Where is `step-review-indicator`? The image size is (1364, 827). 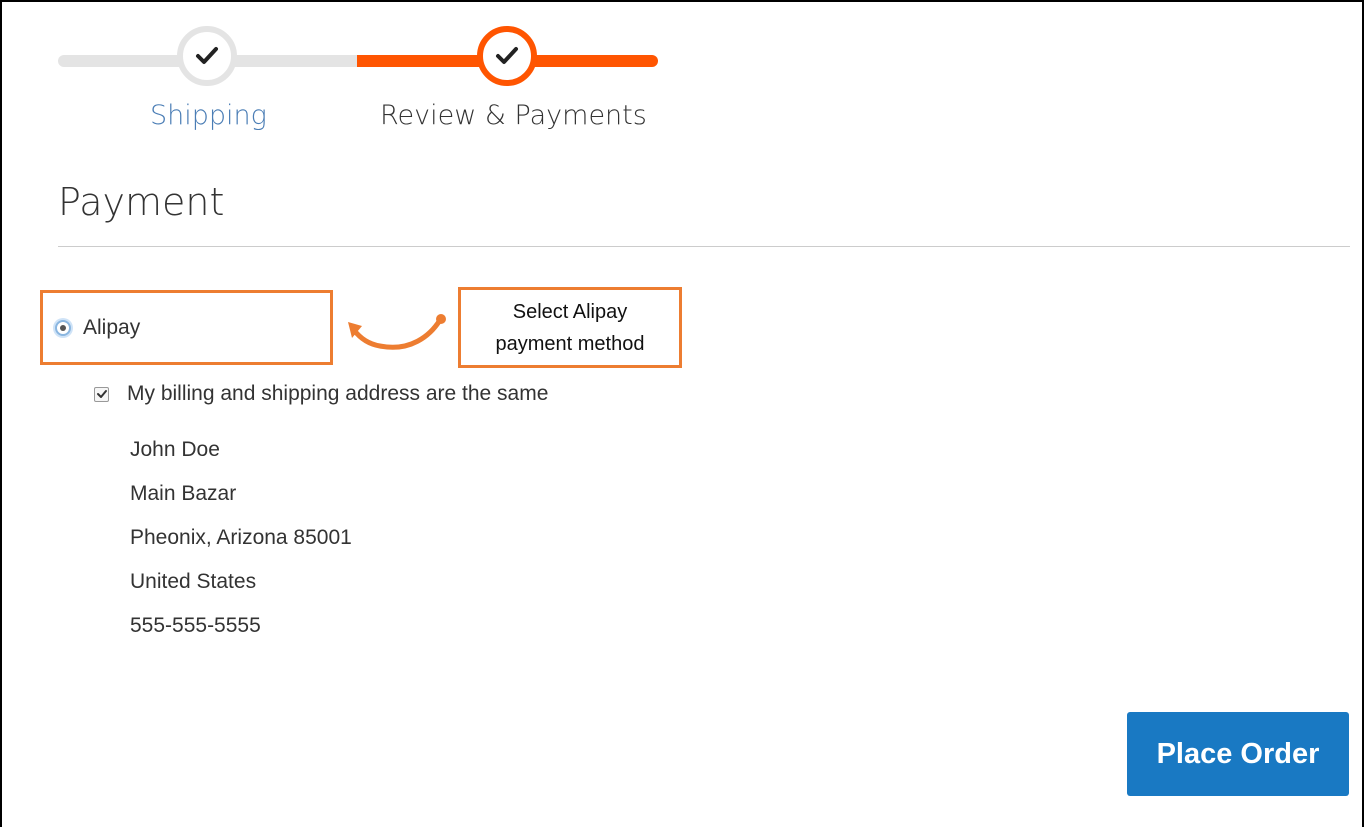 step-review-indicator is located at coordinates (507, 56).